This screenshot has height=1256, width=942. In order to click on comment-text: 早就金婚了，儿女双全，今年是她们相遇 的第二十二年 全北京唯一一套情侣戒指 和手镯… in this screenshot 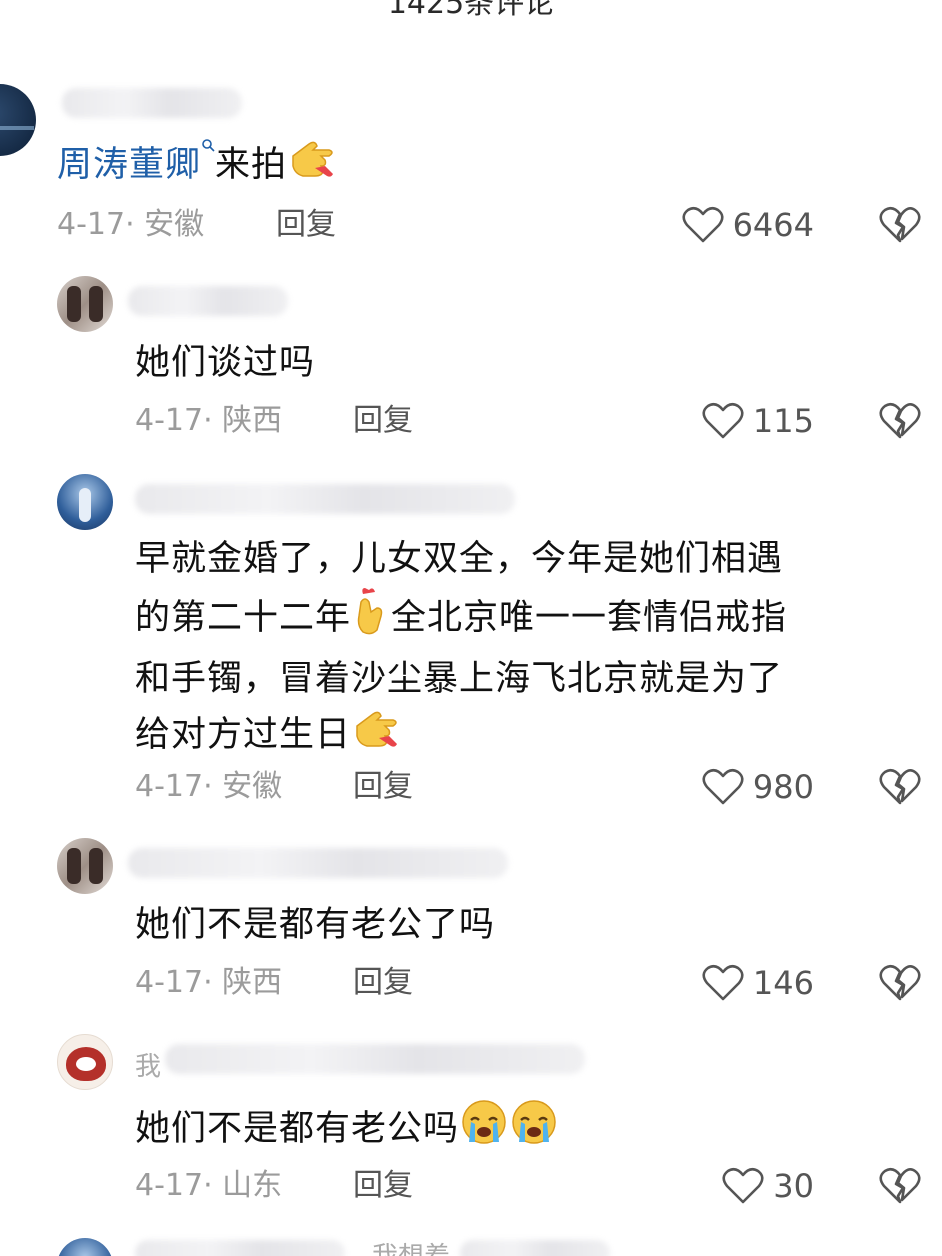, I will do `click(461, 649)`.